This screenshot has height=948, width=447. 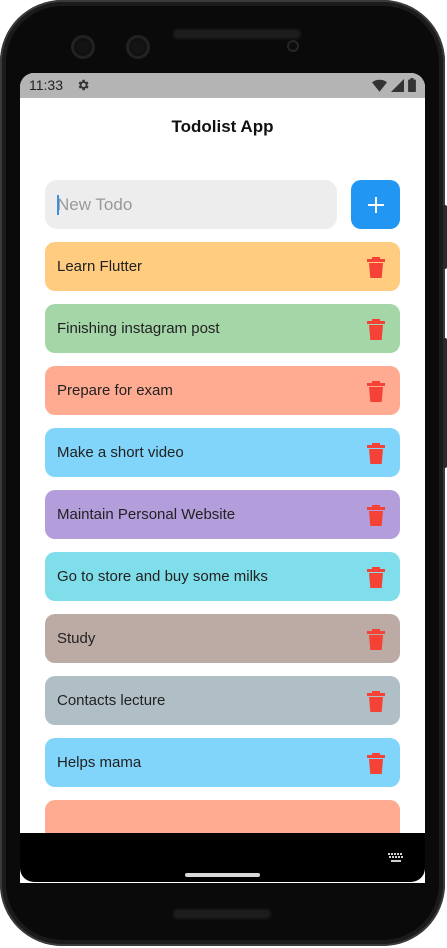 I want to click on navigation-bar, so click(x=222, y=857).